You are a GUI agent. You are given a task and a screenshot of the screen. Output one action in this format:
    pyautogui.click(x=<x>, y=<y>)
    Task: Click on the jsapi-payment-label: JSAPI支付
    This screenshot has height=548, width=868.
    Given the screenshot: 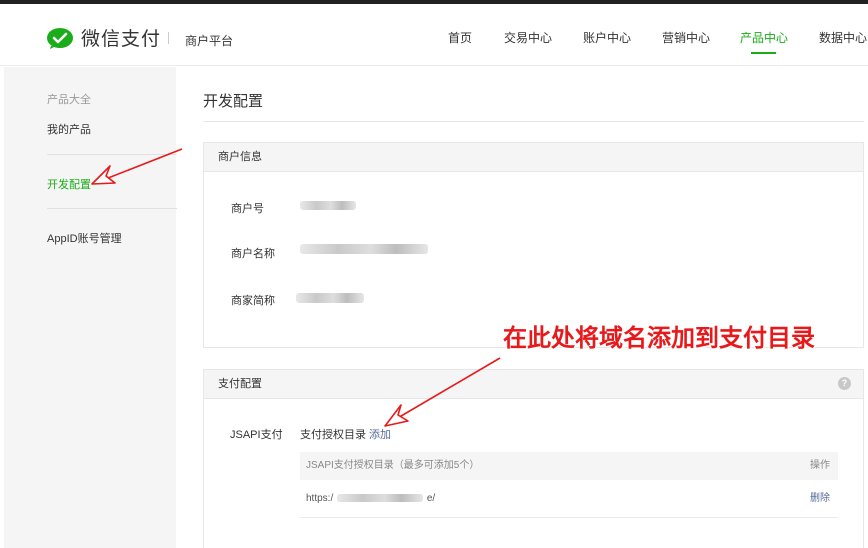 What is the action you would take?
    pyautogui.click(x=256, y=435)
    